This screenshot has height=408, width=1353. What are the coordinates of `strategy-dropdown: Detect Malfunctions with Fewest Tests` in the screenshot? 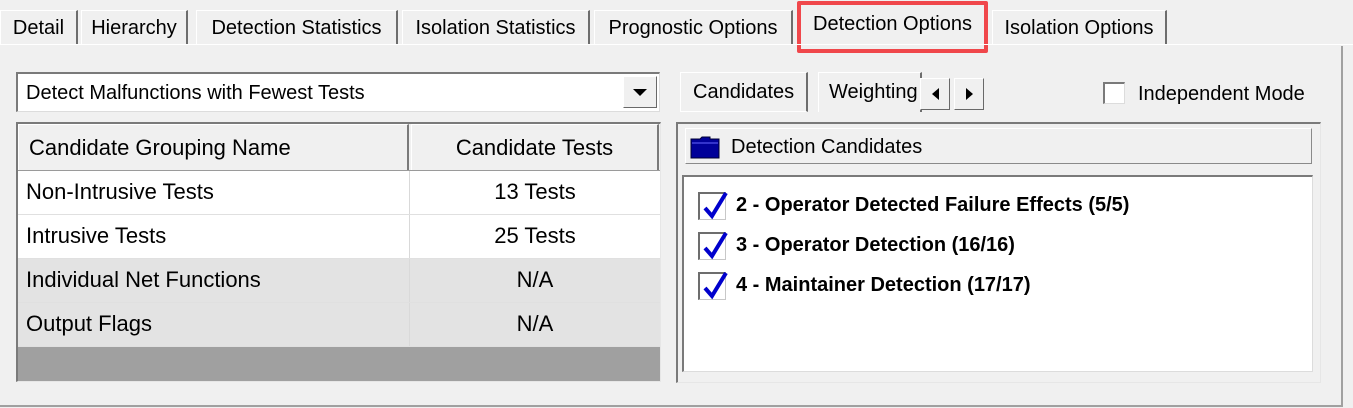 It's located at (338, 92).